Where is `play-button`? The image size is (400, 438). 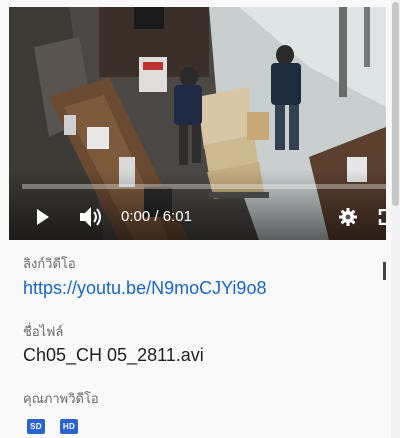 play-button is located at coordinates (43, 217).